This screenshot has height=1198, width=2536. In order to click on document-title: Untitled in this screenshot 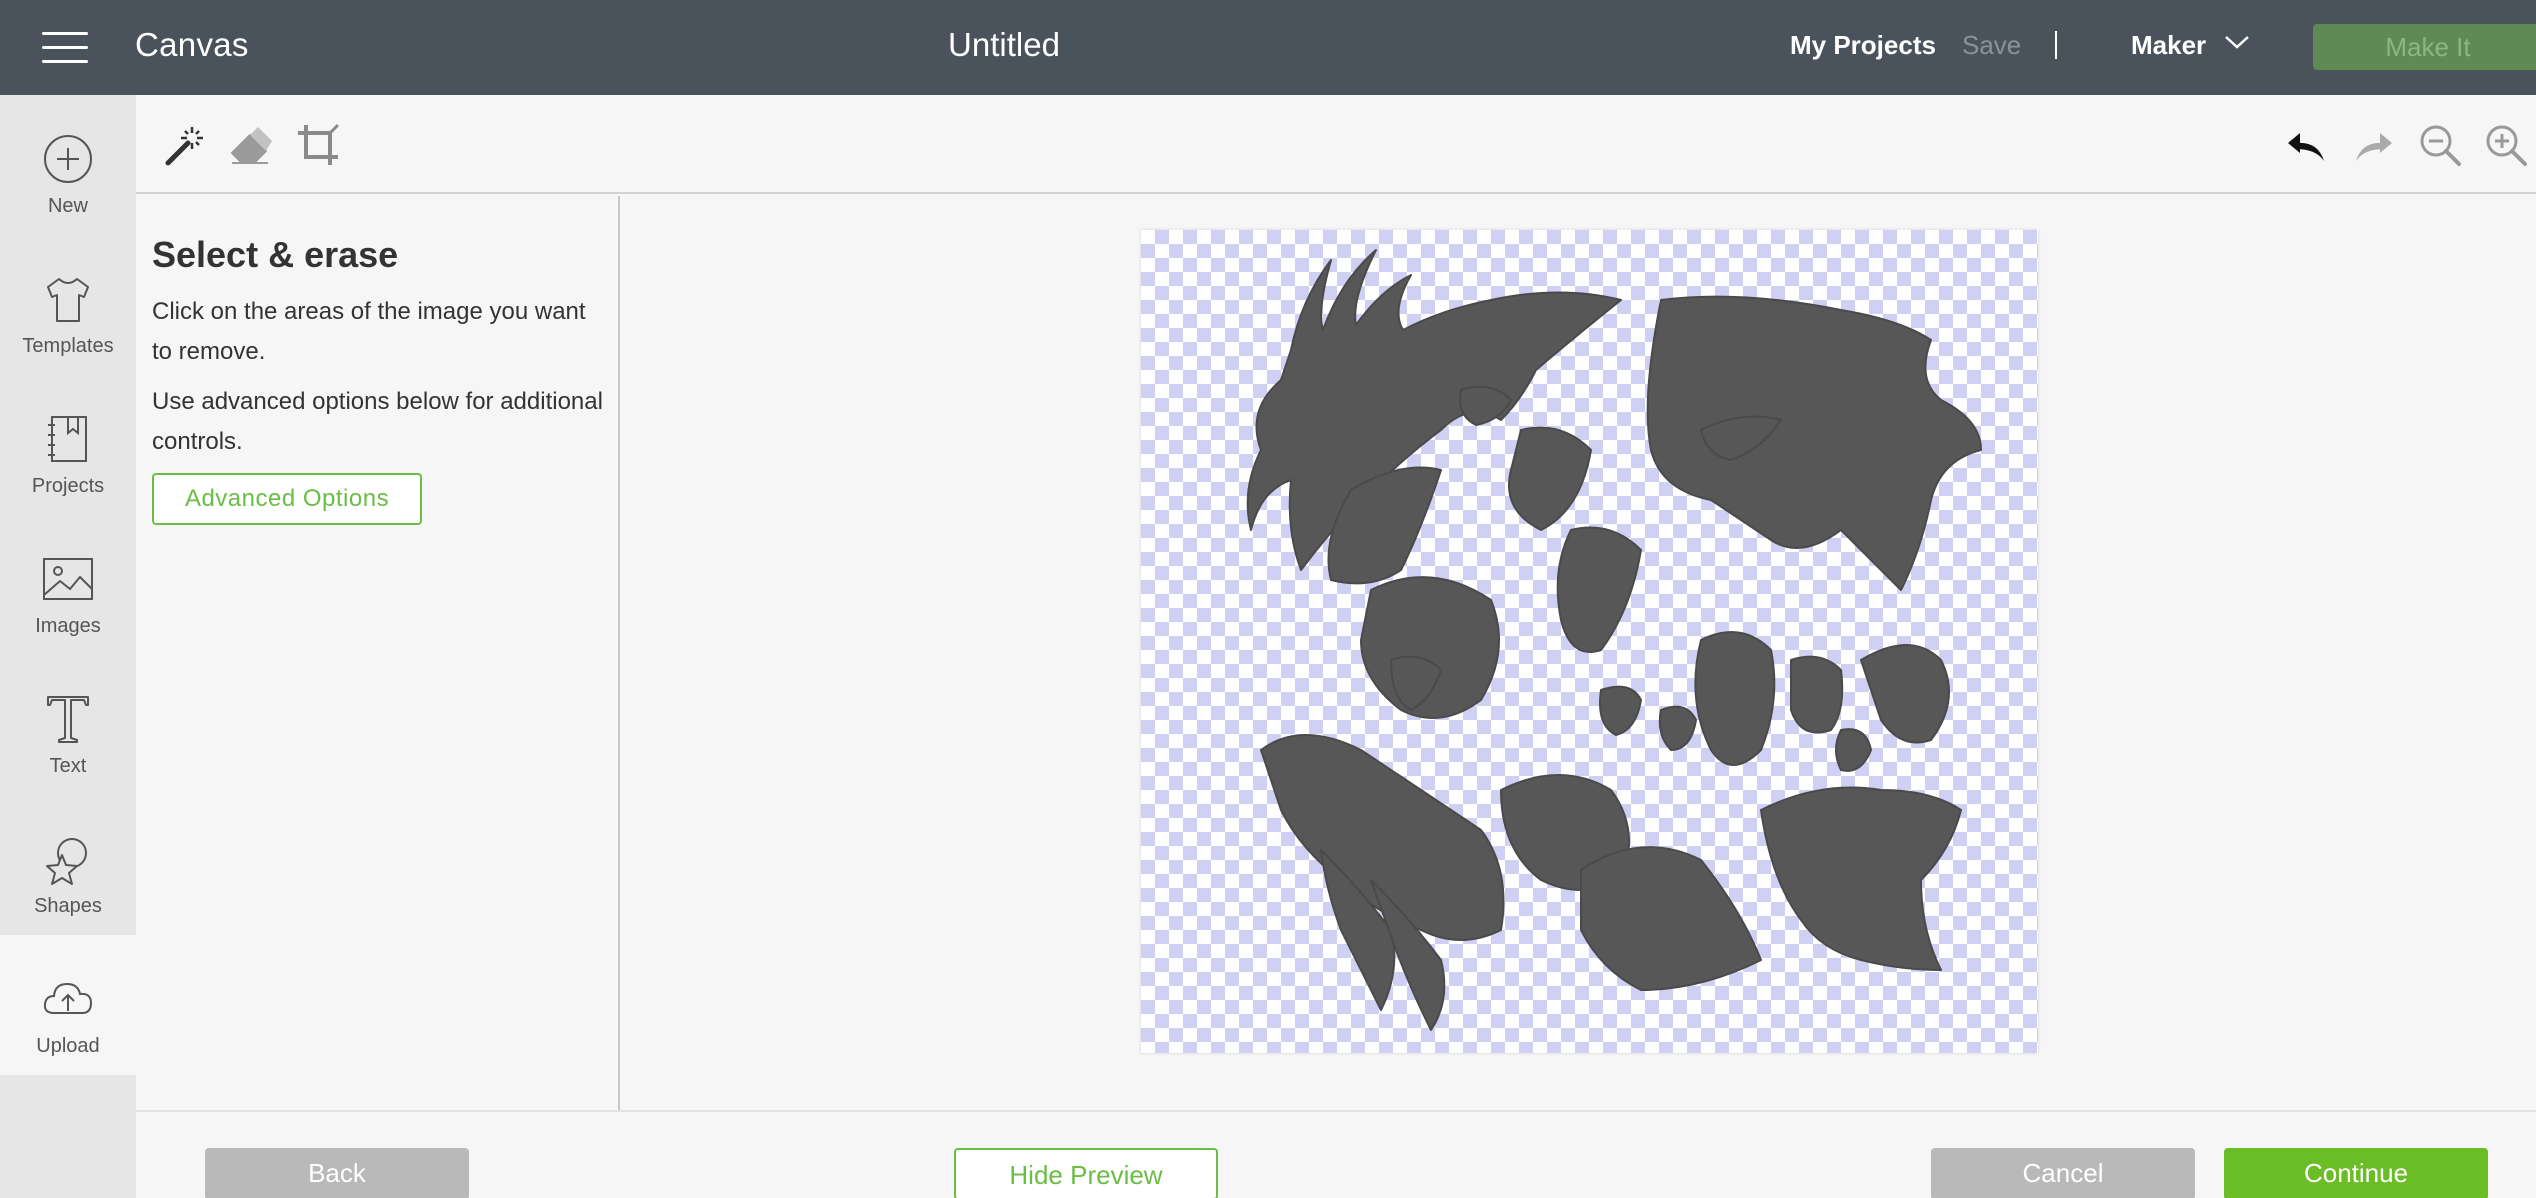, I will do `click(1004, 45)`.